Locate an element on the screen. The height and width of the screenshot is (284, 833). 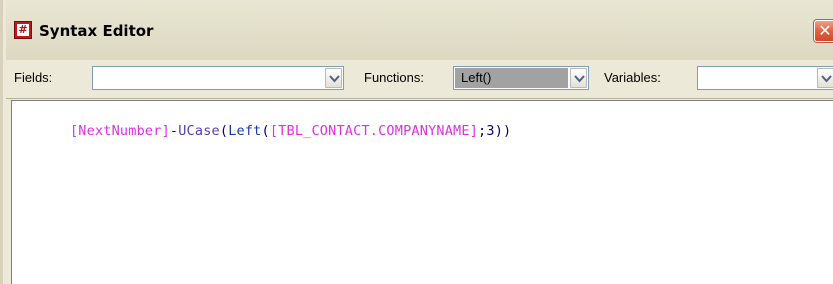
window-title: Syntax Editor is located at coordinates (96, 31).